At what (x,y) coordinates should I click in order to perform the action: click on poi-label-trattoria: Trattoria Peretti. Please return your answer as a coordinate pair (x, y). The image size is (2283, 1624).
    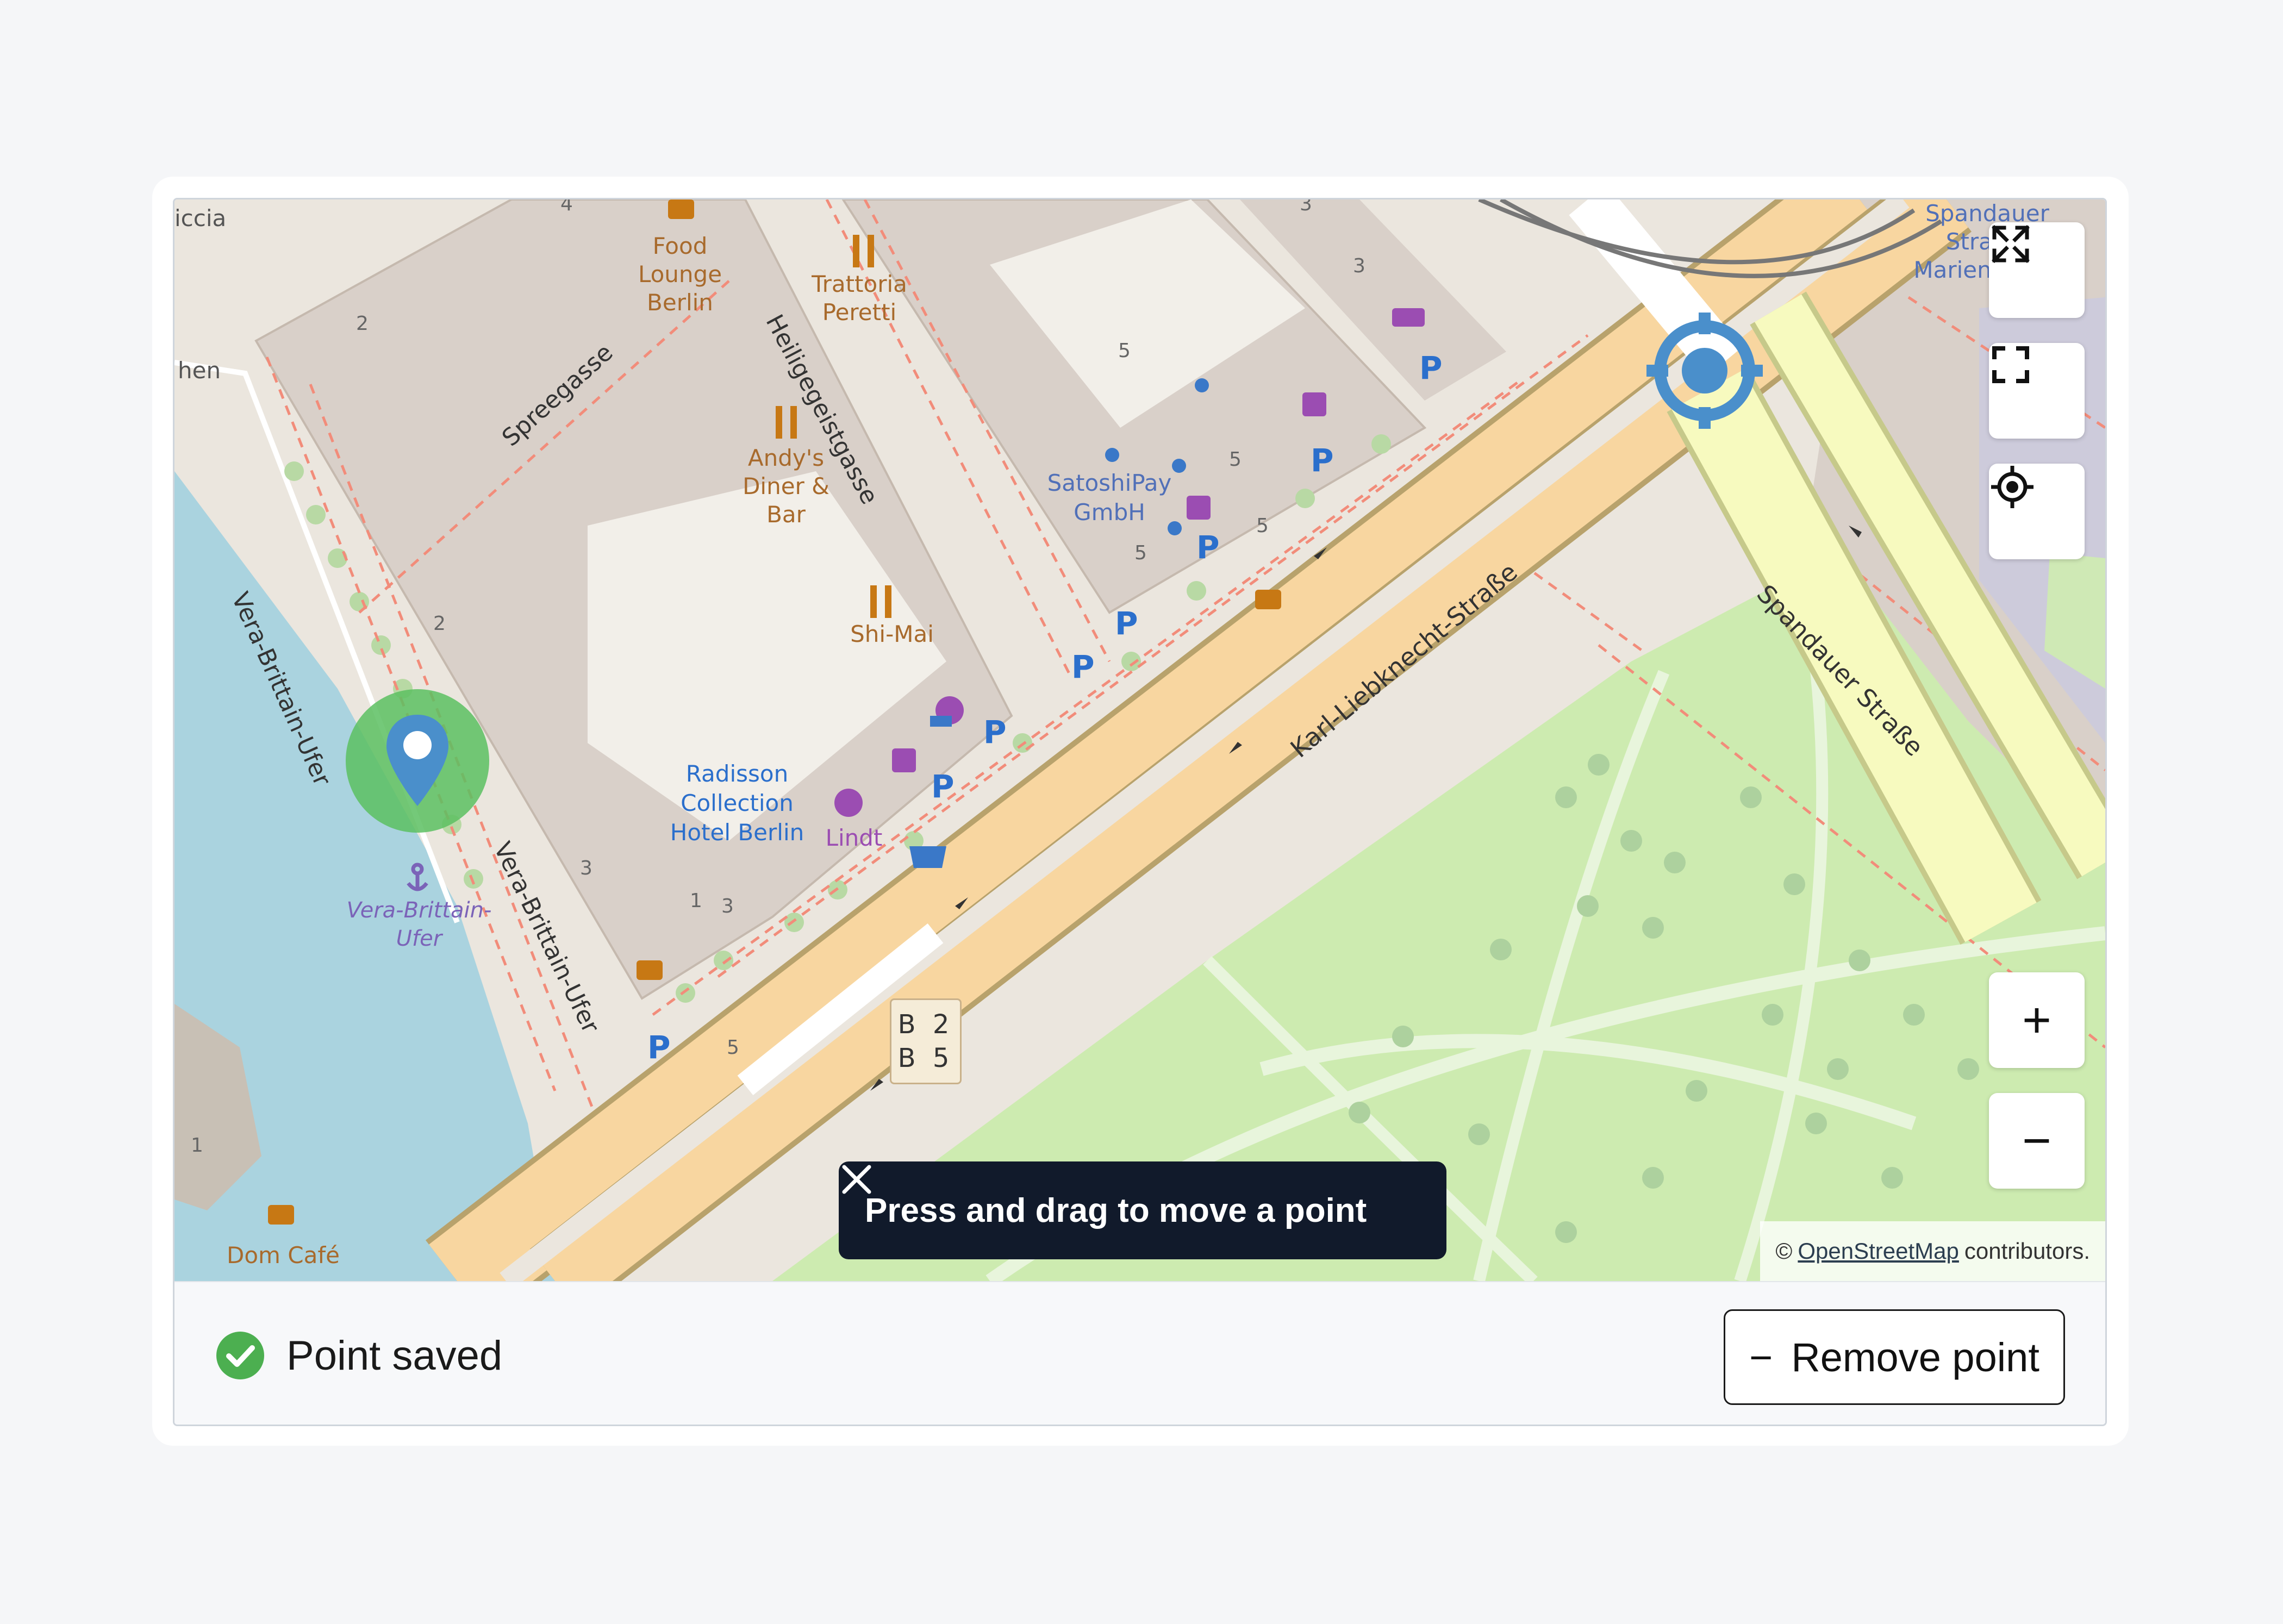
    Looking at the image, I should click on (859, 298).